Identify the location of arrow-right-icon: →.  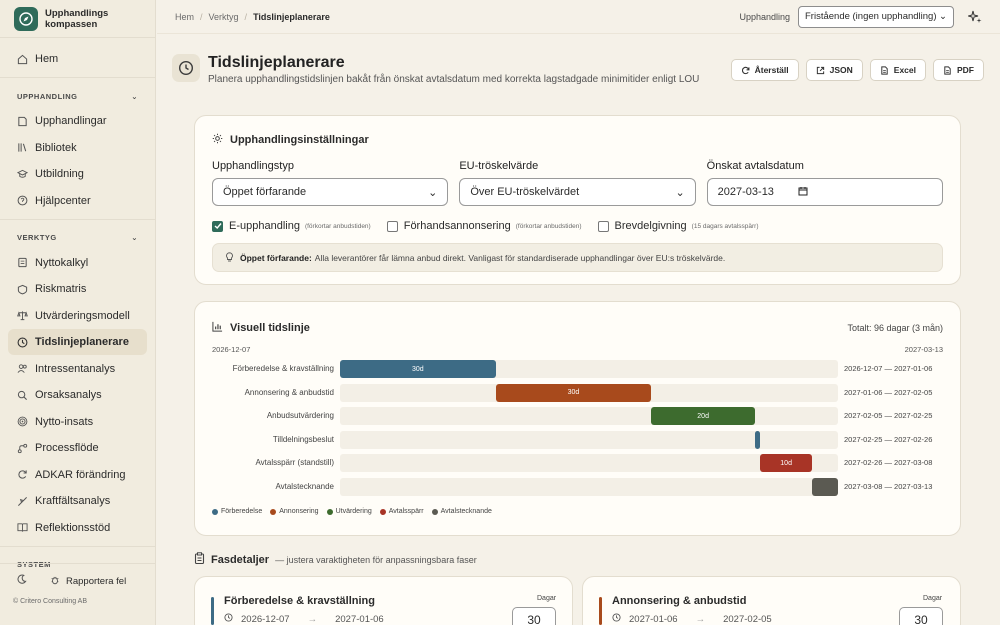
(312, 619).